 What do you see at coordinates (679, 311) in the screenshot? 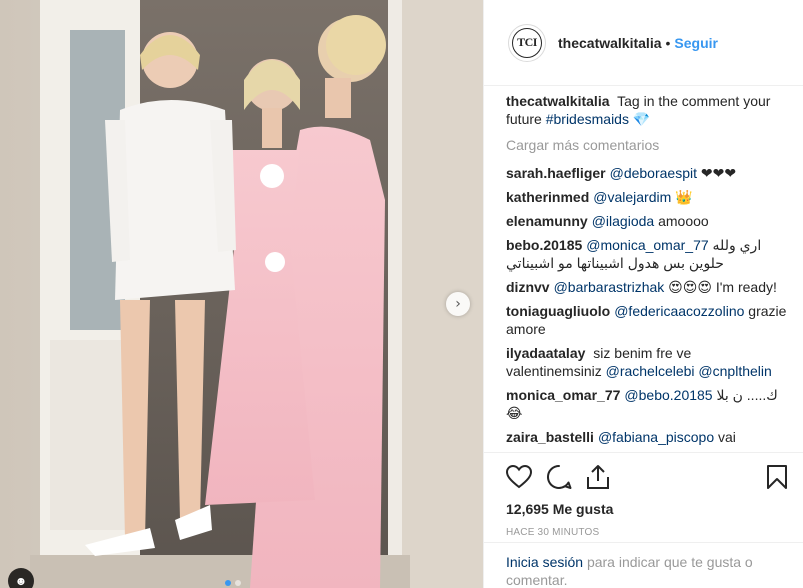
I see `comment-mention: @federicaacozzolino` at bounding box center [679, 311].